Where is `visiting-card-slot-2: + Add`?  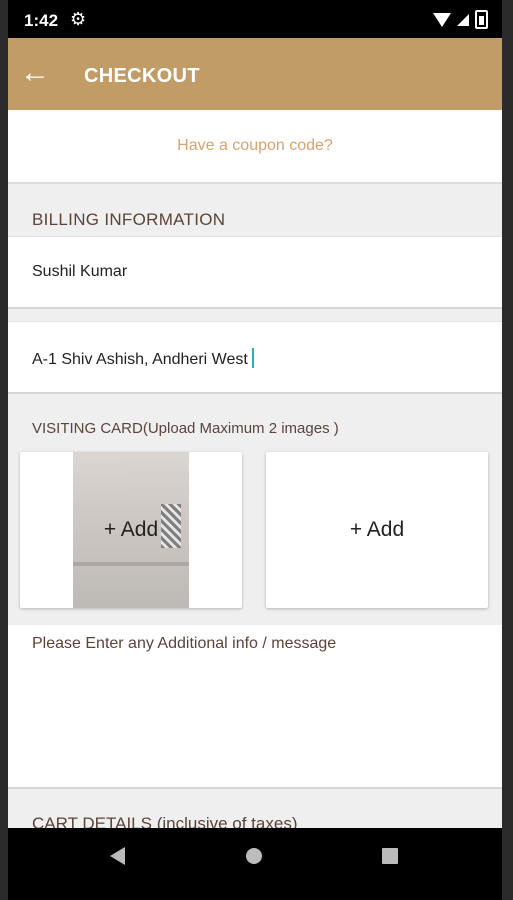
visiting-card-slot-2: + Add is located at coordinates (377, 530).